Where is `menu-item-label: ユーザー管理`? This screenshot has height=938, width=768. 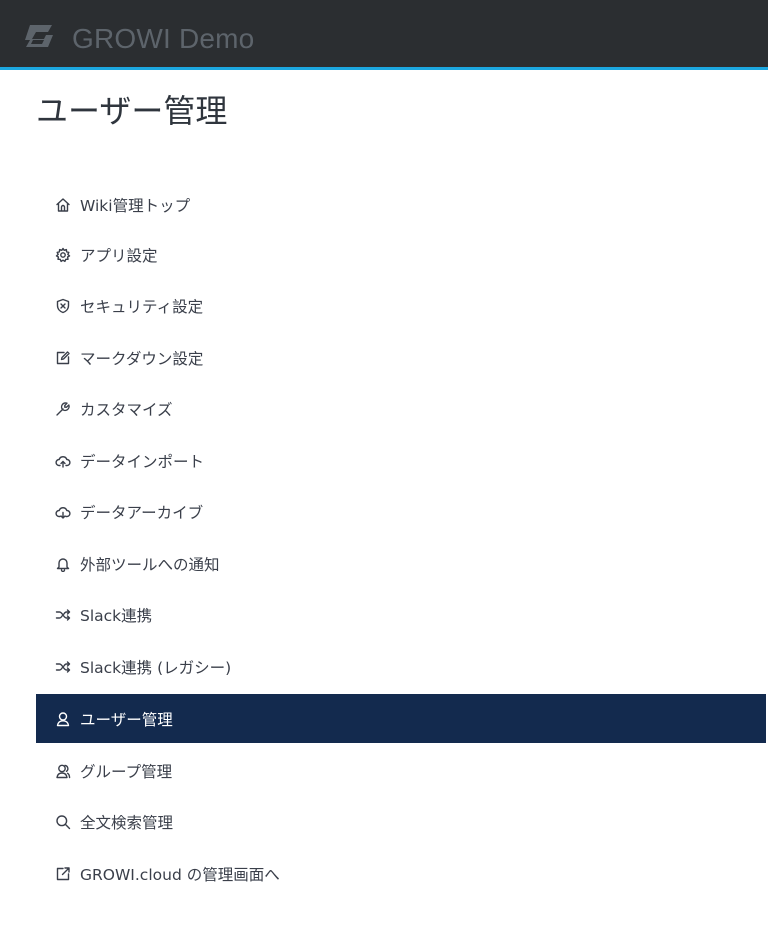
menu-item-label: ユーザー管理 is located at coordinates (126, 719).